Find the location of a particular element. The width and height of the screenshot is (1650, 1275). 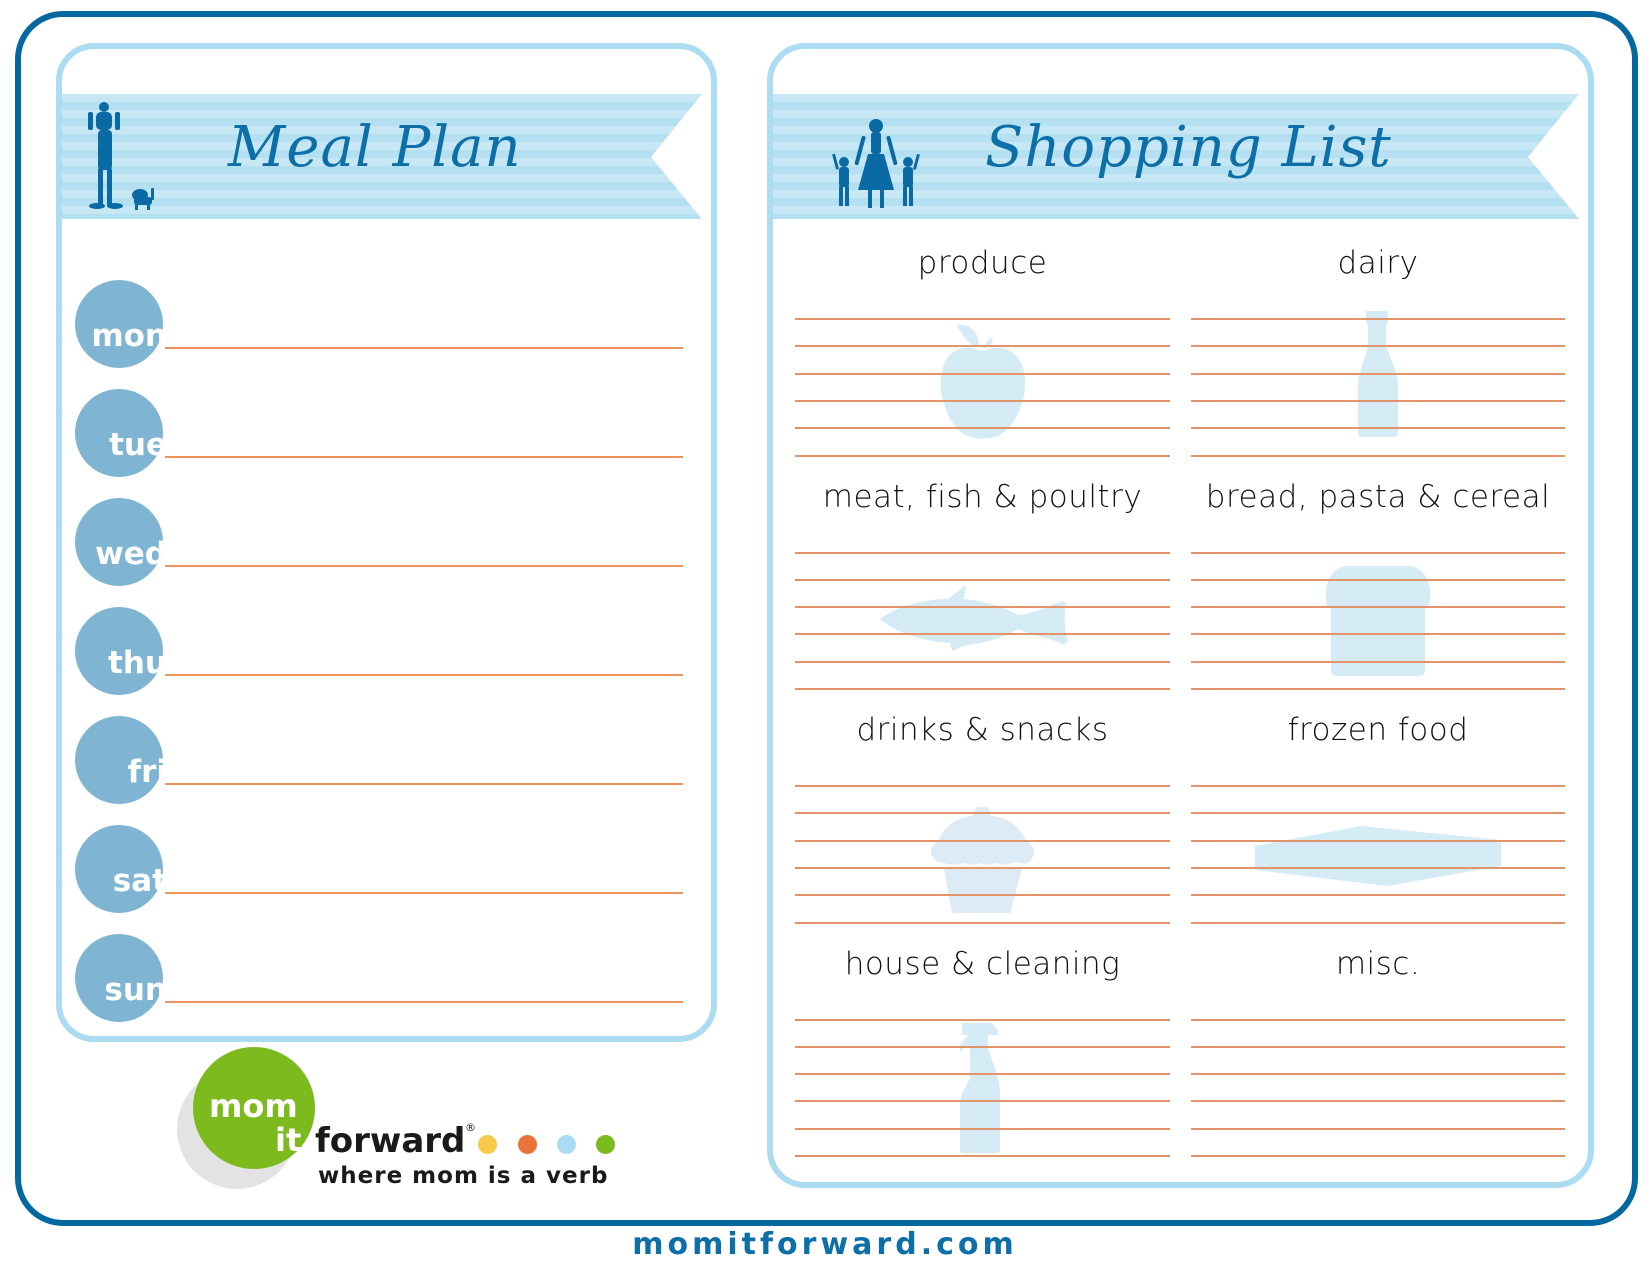

meal-plan-title: Meal Plan is located at coordinates (375, 147).